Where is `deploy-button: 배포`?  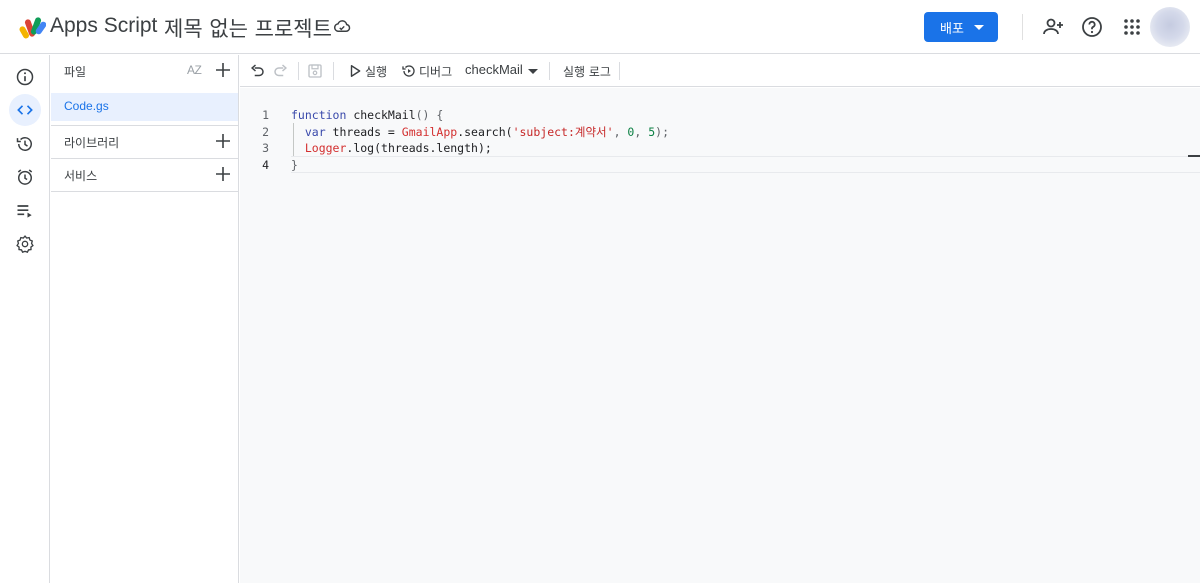 deploy-button: 배포 is located at coordinates (961, 27).